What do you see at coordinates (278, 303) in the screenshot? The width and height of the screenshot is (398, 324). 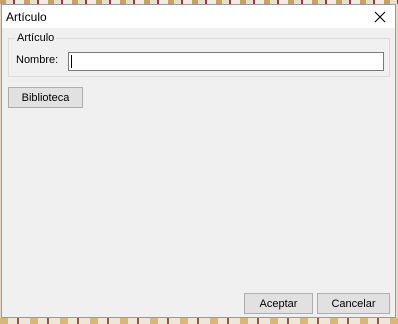 I see `accept-button: Aceptar` at bounding box center [278, 303].